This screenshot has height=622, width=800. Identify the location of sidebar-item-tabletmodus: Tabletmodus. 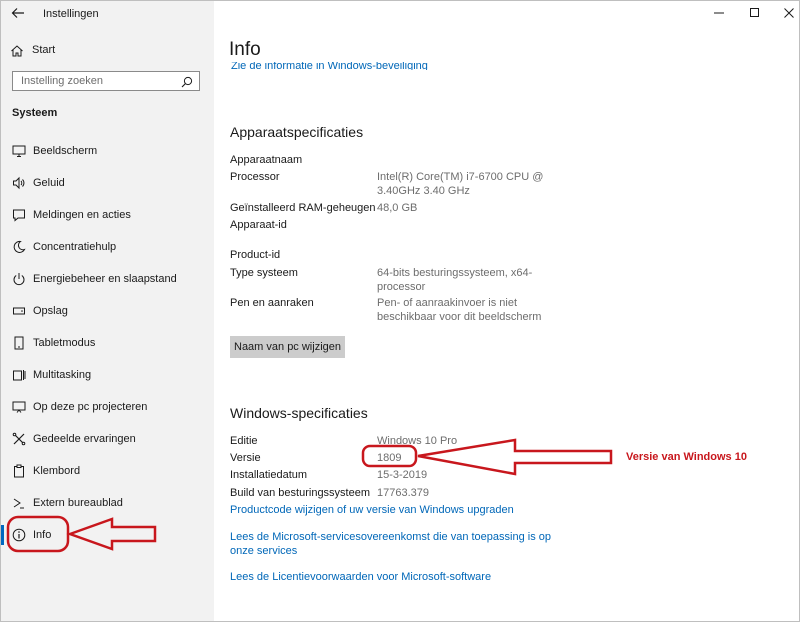
(107, 343).